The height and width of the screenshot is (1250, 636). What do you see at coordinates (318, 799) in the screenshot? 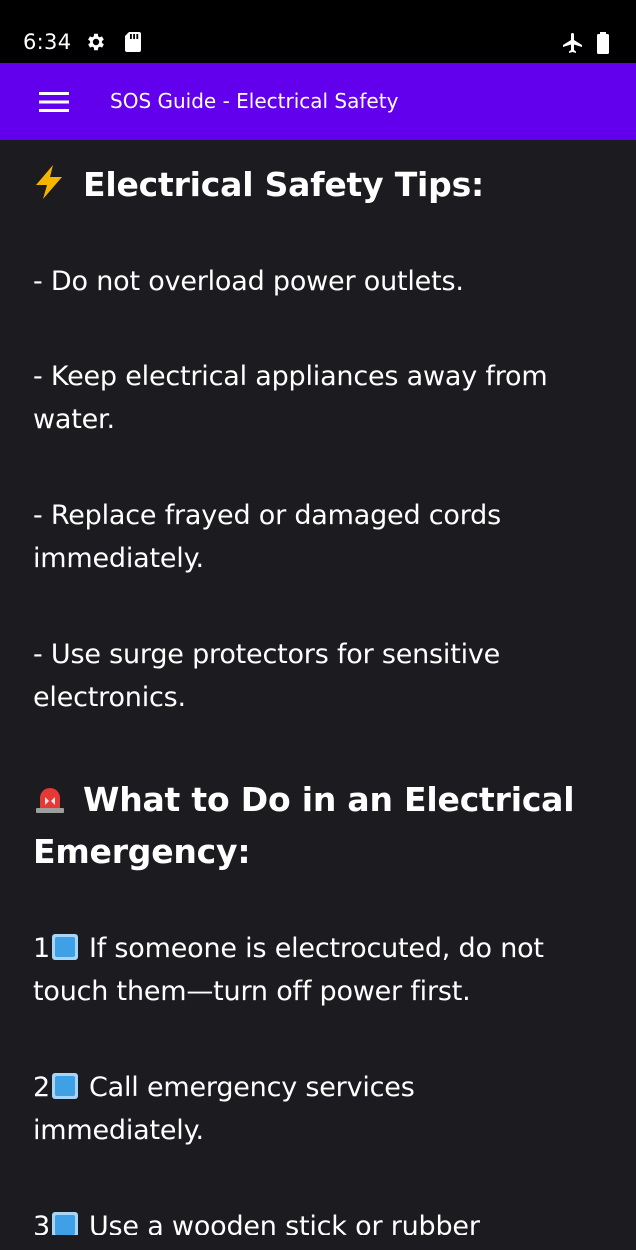
I see `section-heading-emergency: What to Do in an Electrical` at bounding box center [318, 799].